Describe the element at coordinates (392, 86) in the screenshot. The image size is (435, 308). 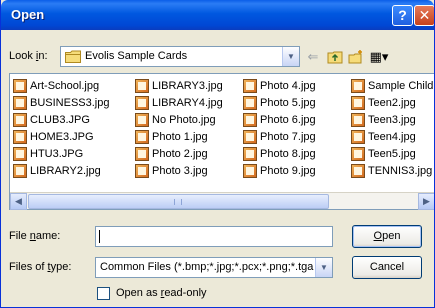
I see `file-item: Sample Child.j` at that location.